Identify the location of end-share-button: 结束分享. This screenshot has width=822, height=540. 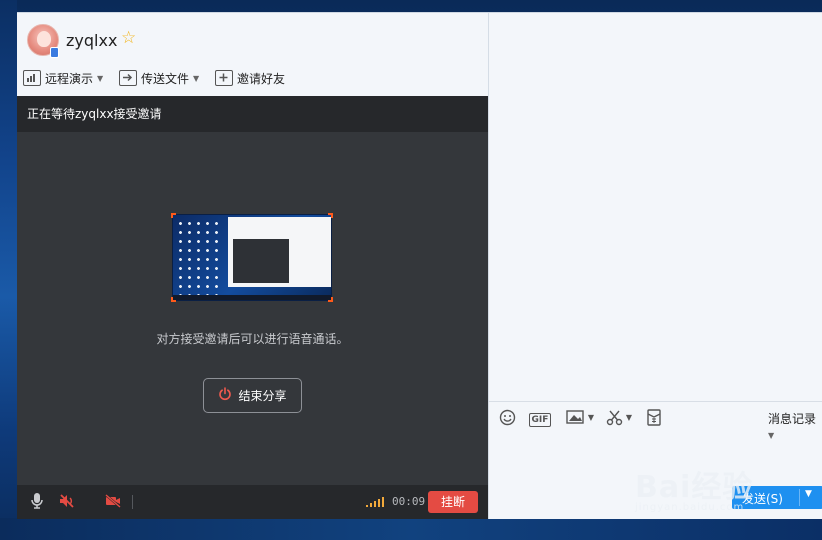
(252, 395).